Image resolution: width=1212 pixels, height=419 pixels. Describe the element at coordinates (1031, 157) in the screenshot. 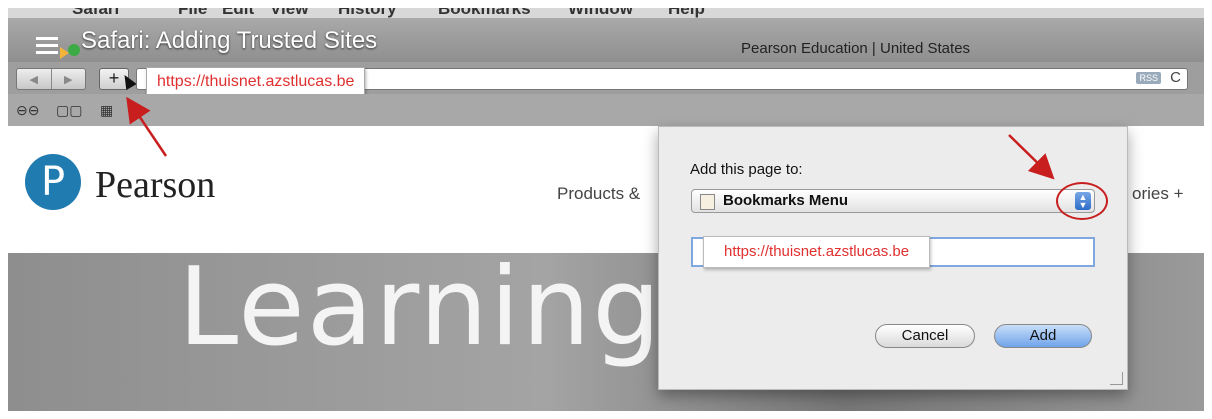

I see `arrow-to-popup` at that location.